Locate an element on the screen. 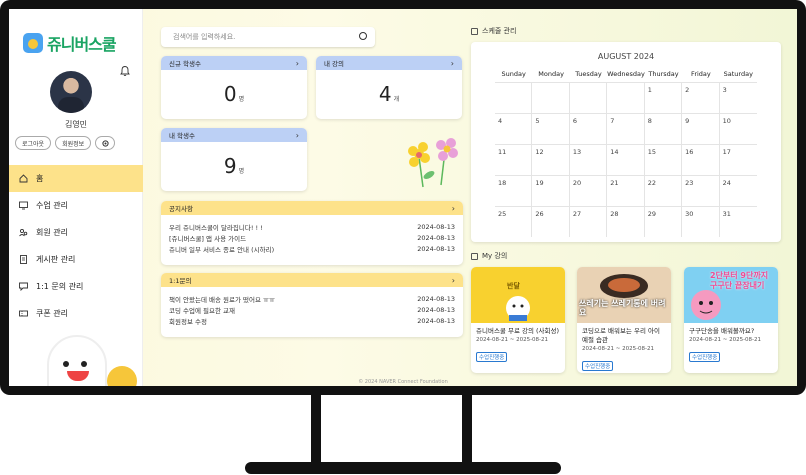 The height and width of the screenshot is (475, 806). sidebar-item-home: 홈 is located at coordinates (76, 178).